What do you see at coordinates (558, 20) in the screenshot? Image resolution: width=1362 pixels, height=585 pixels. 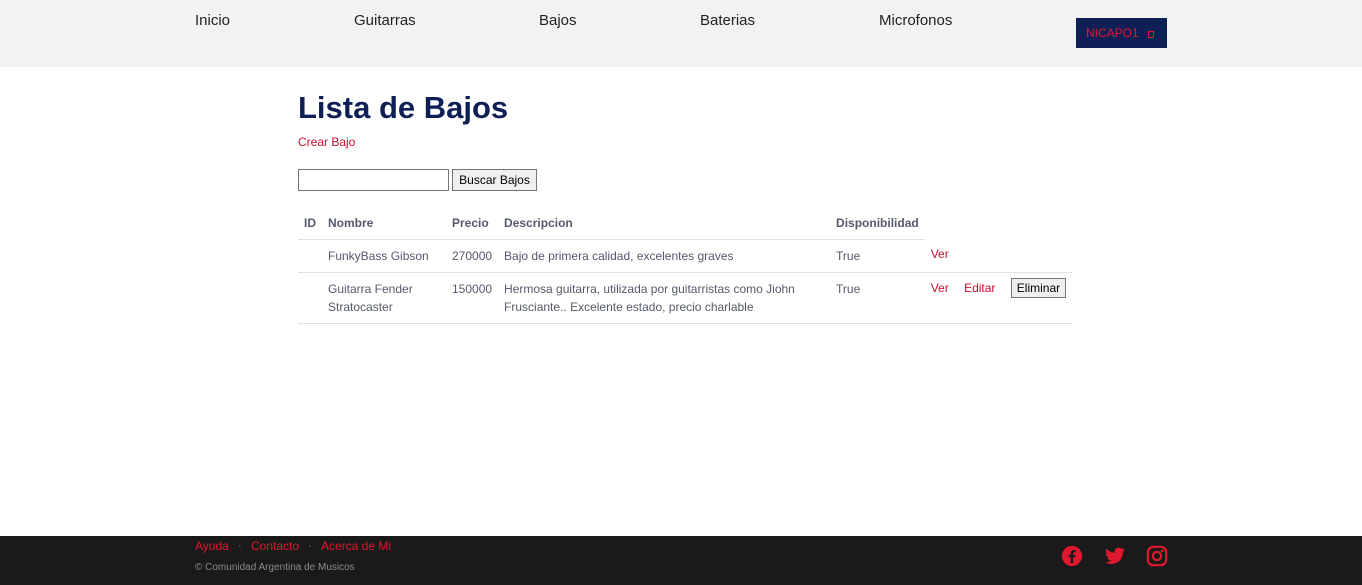 I see `nav-link-bajos: Bajos` at bounding box center [558, 20].